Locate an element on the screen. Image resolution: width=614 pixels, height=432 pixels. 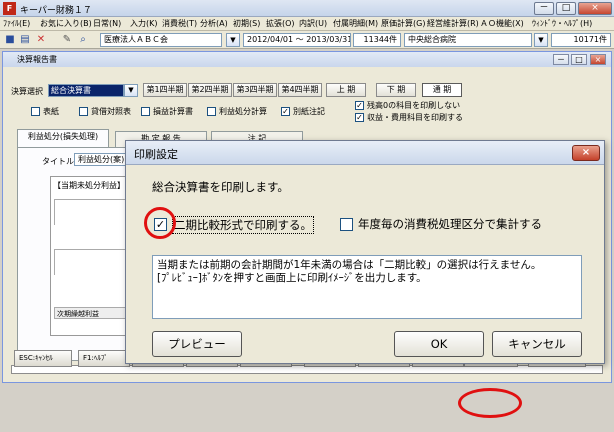
dialog-titlebar: 印刷設定 × is located at coordinates (365, 153).